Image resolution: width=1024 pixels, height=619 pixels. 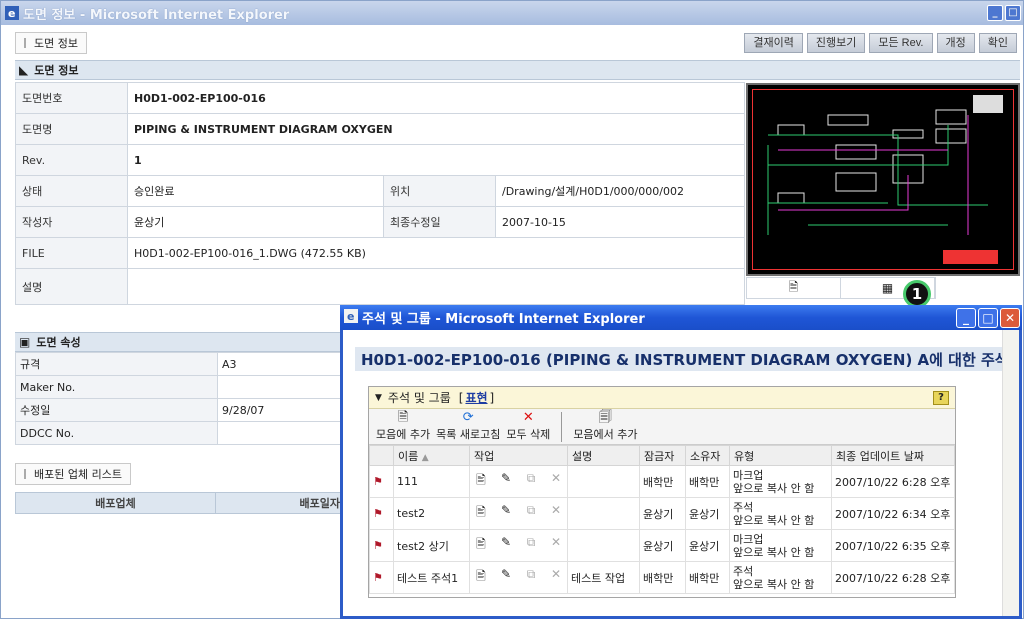 I want to click on ie-icon: e, so click(x=351, y=317).